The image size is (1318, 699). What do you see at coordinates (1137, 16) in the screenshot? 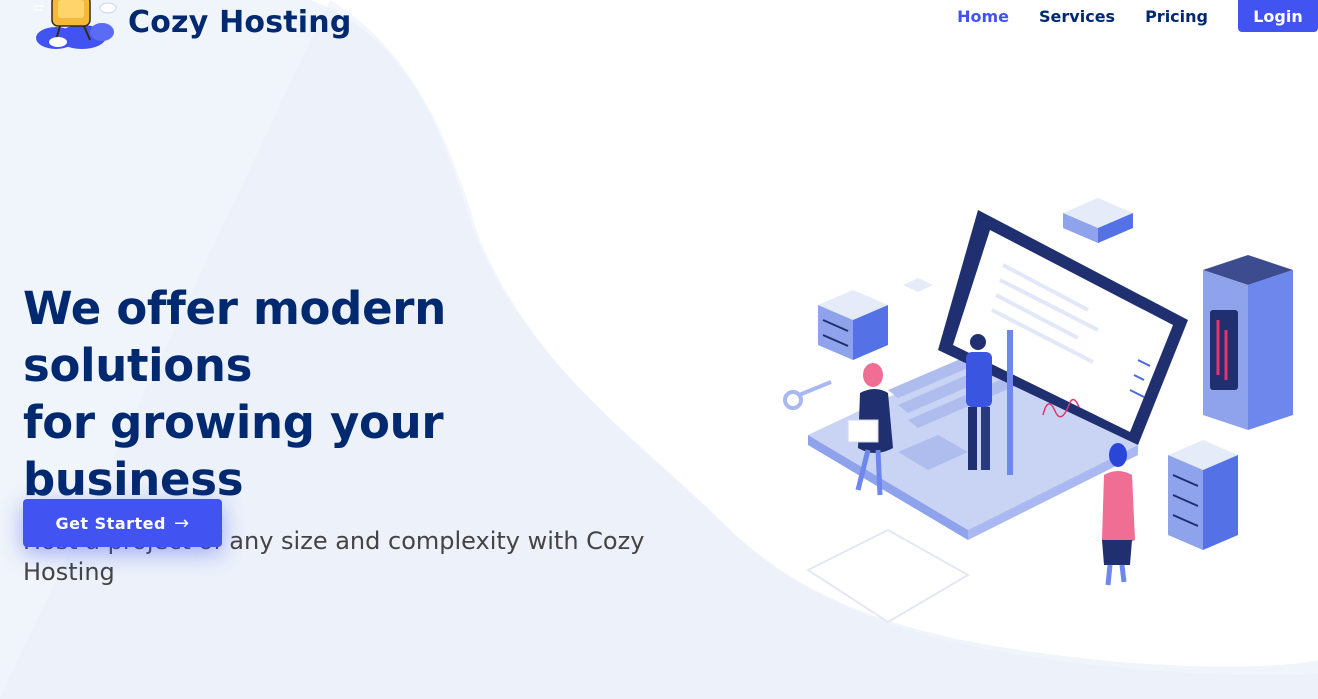
I see `main-nav: Home Services Pricing Login` at bounding box center [1137, 16].